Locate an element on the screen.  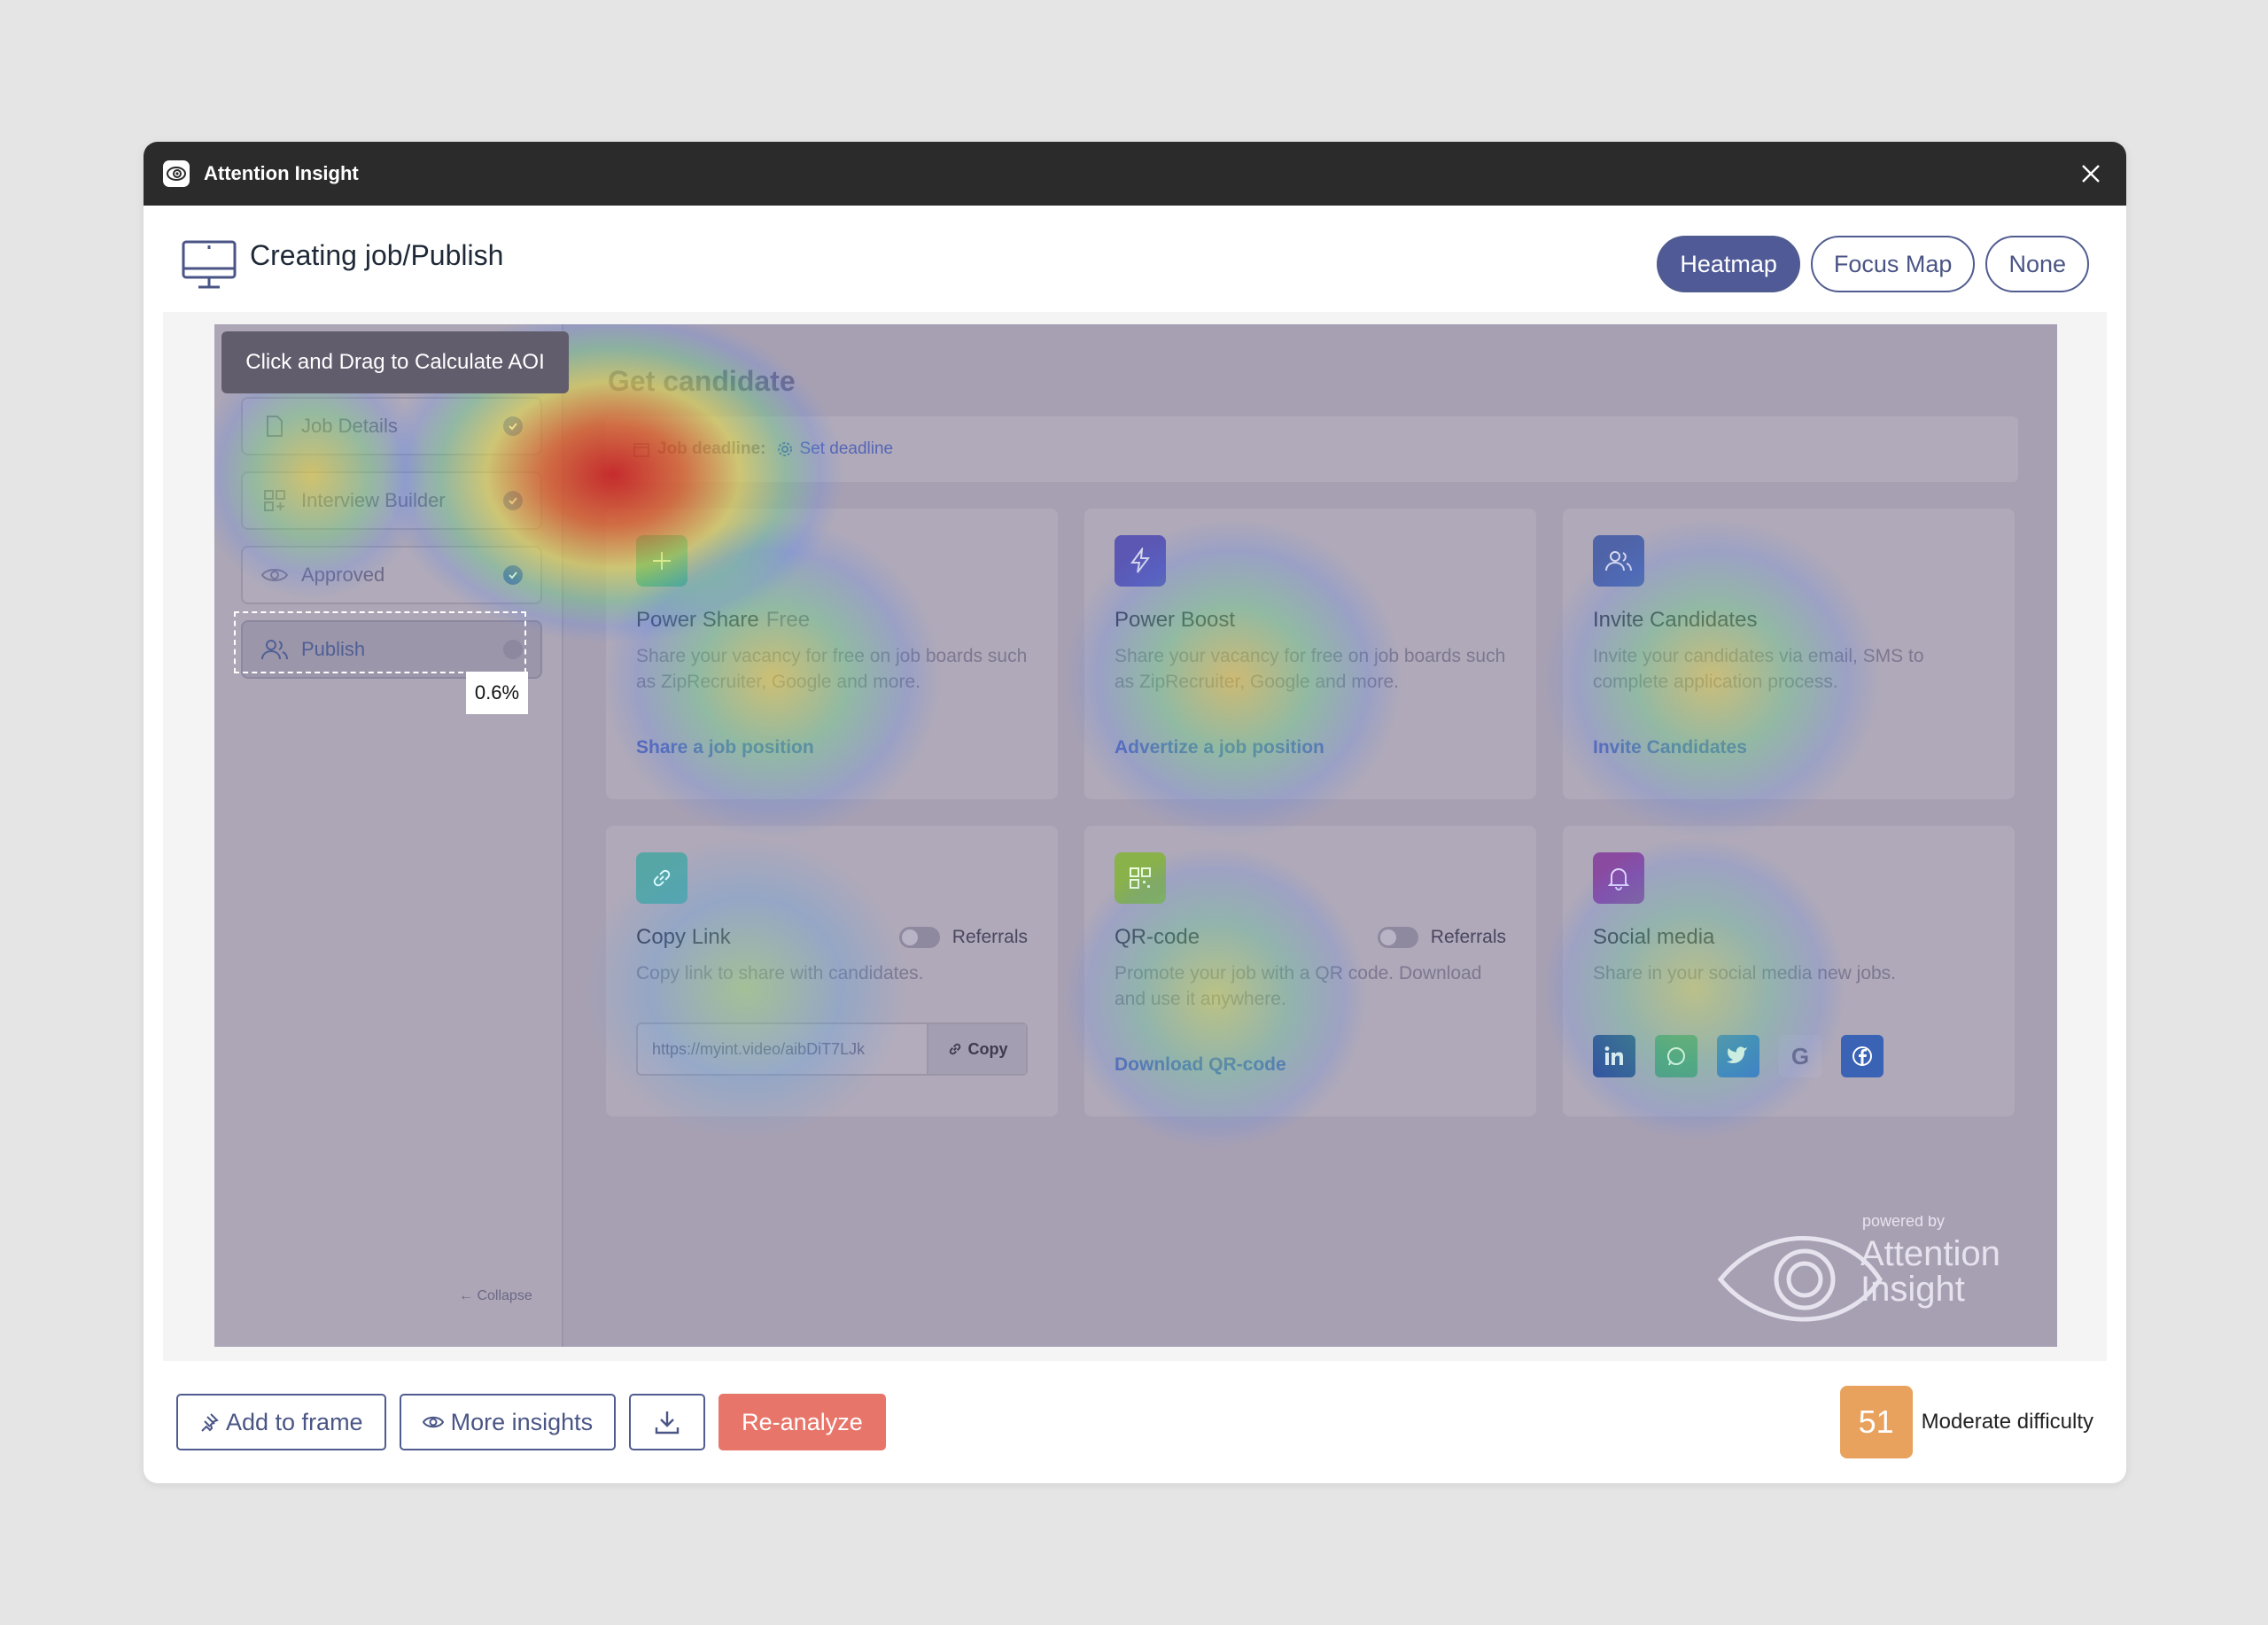
app-logo-icon is located at coordinates (176, 173).